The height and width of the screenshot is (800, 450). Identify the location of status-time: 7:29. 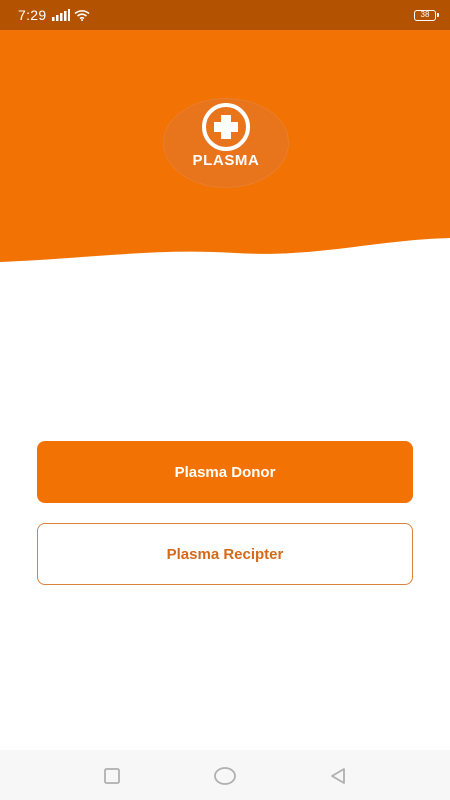
(32, 15).